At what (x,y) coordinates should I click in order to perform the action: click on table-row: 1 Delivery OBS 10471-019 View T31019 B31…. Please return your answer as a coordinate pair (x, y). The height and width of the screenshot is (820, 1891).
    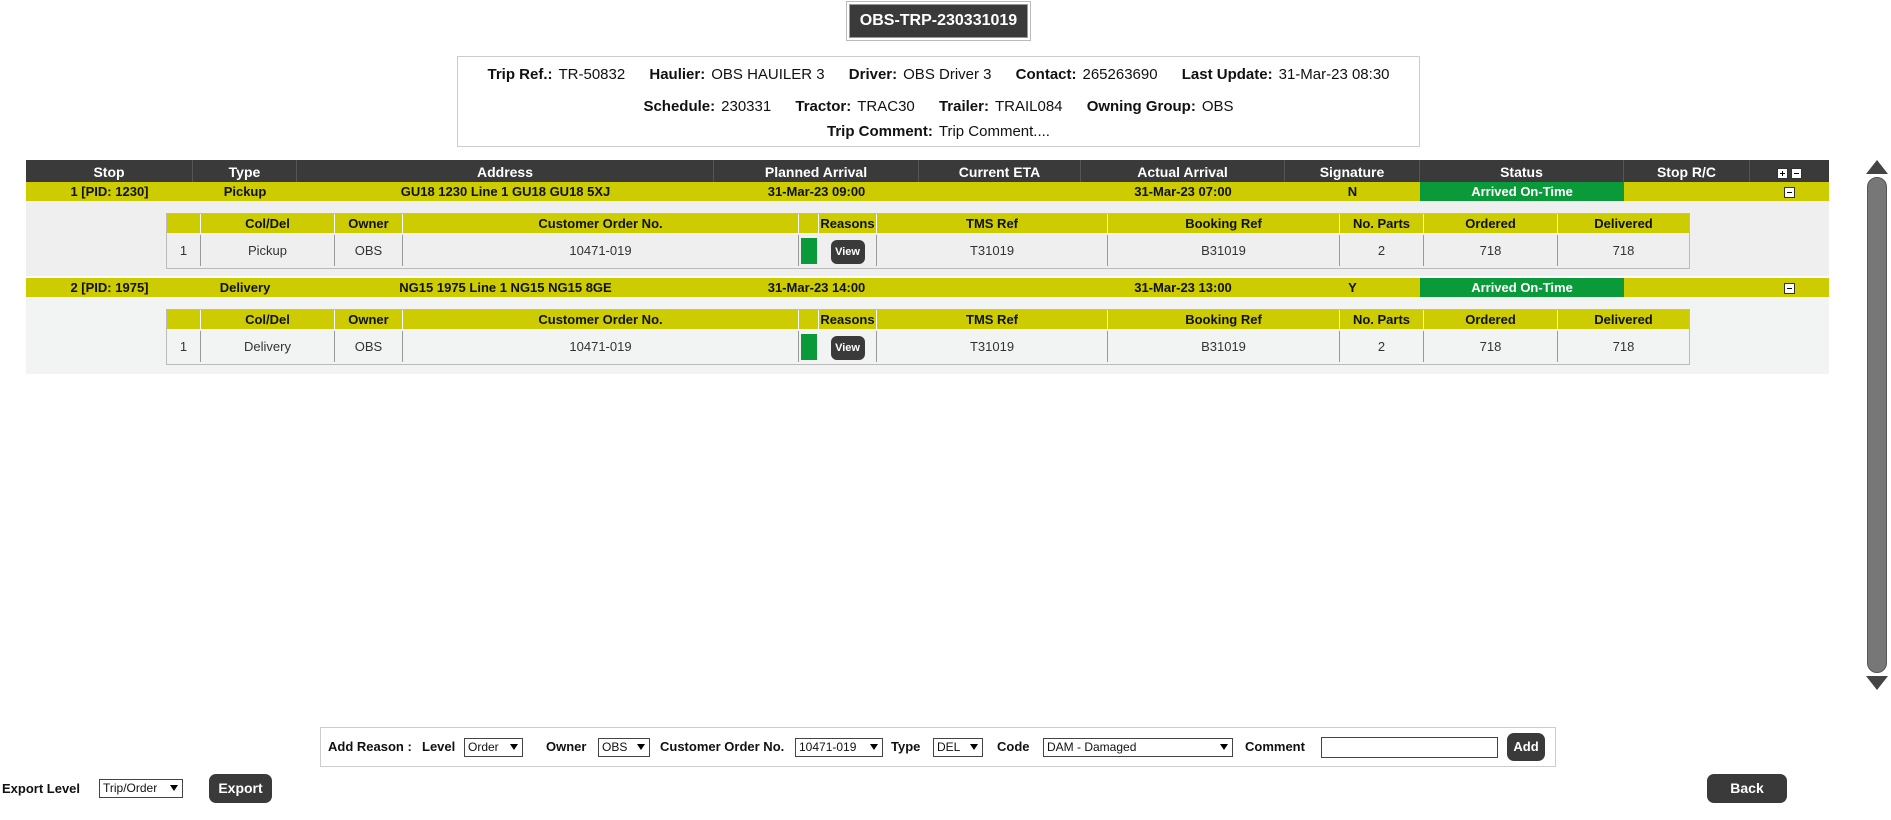
    Looking at the image, I should click on (928, 346).